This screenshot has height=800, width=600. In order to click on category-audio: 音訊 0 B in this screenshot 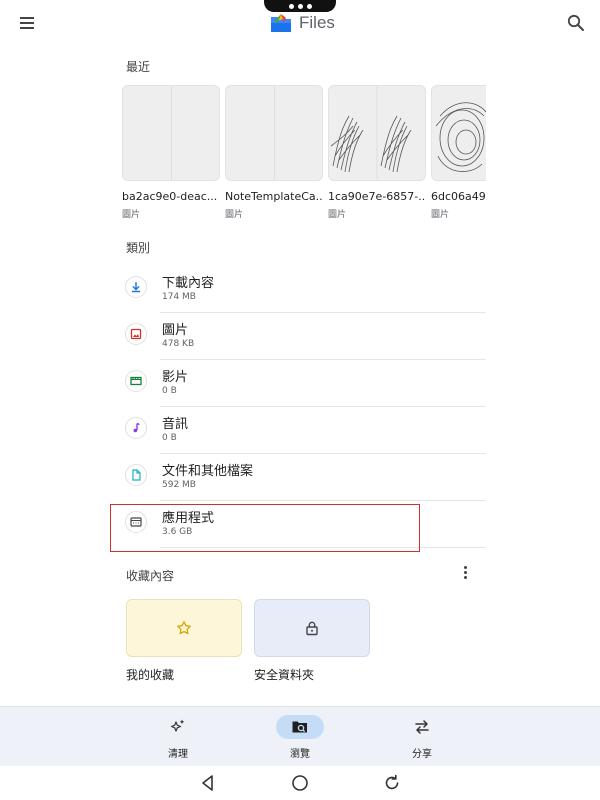, I will do `click(304, 430)`.